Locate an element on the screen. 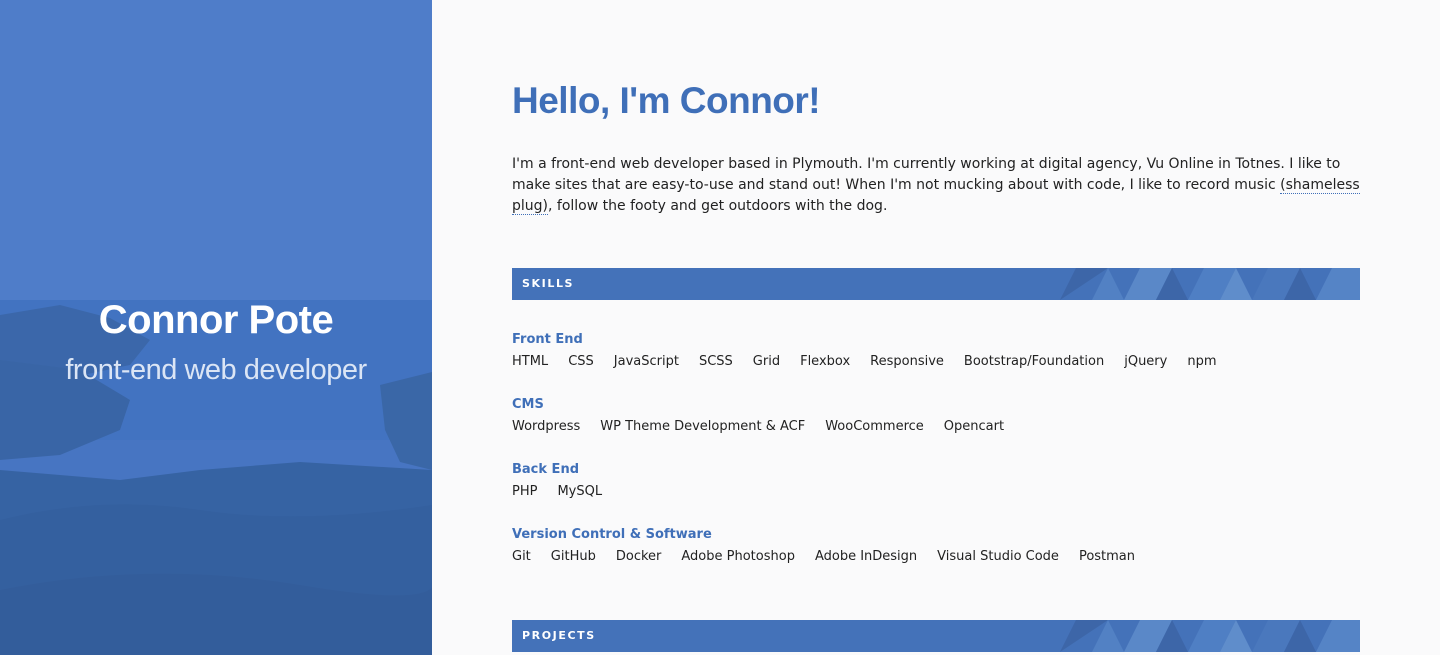 The width and height of the screenshot is (1440, 655). hero-name: Connor Pote is located at coordinates (216, 320).